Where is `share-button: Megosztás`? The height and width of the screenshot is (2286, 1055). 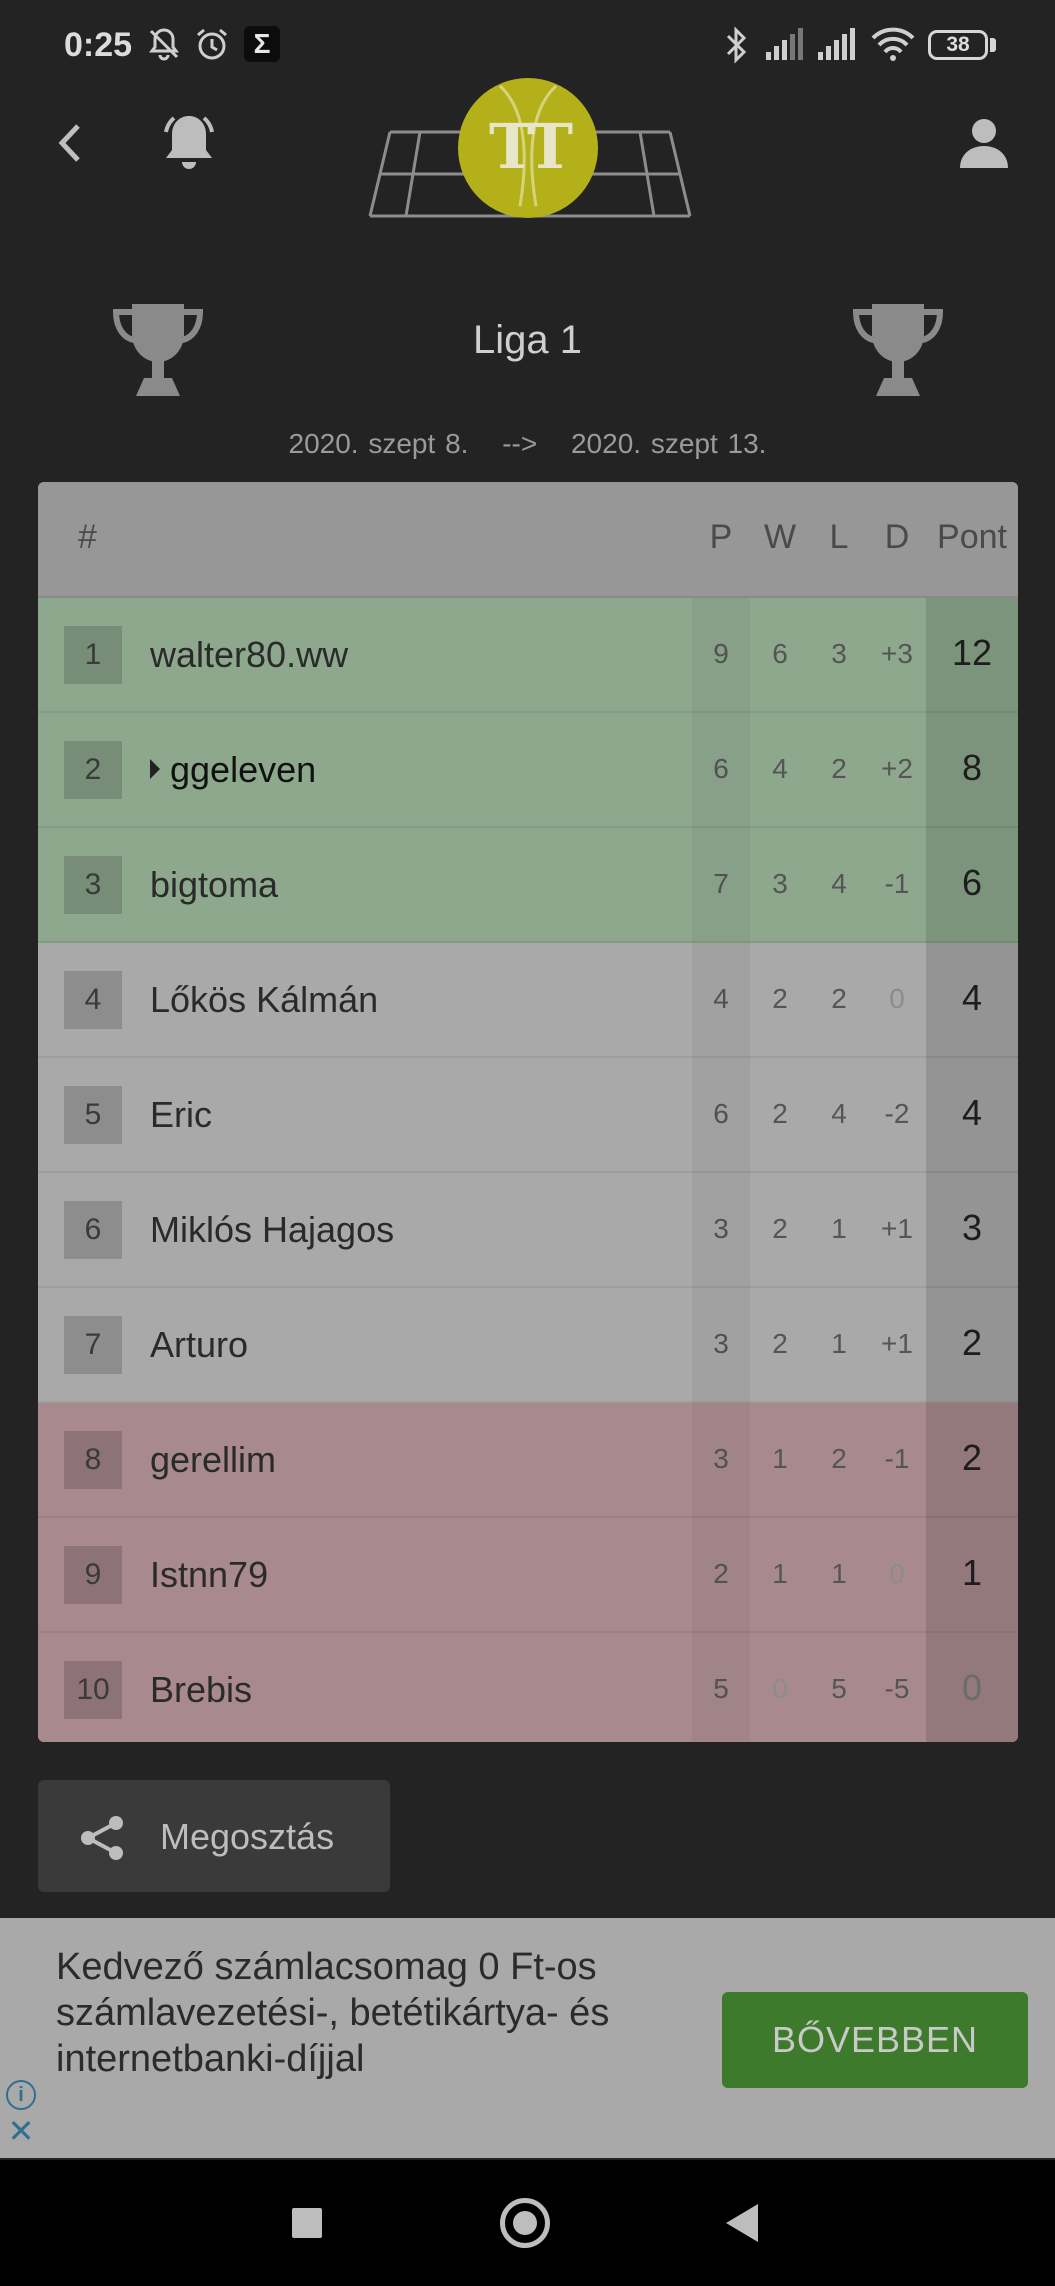 share-button: Megosztás is located at coordinates (214, 1836).